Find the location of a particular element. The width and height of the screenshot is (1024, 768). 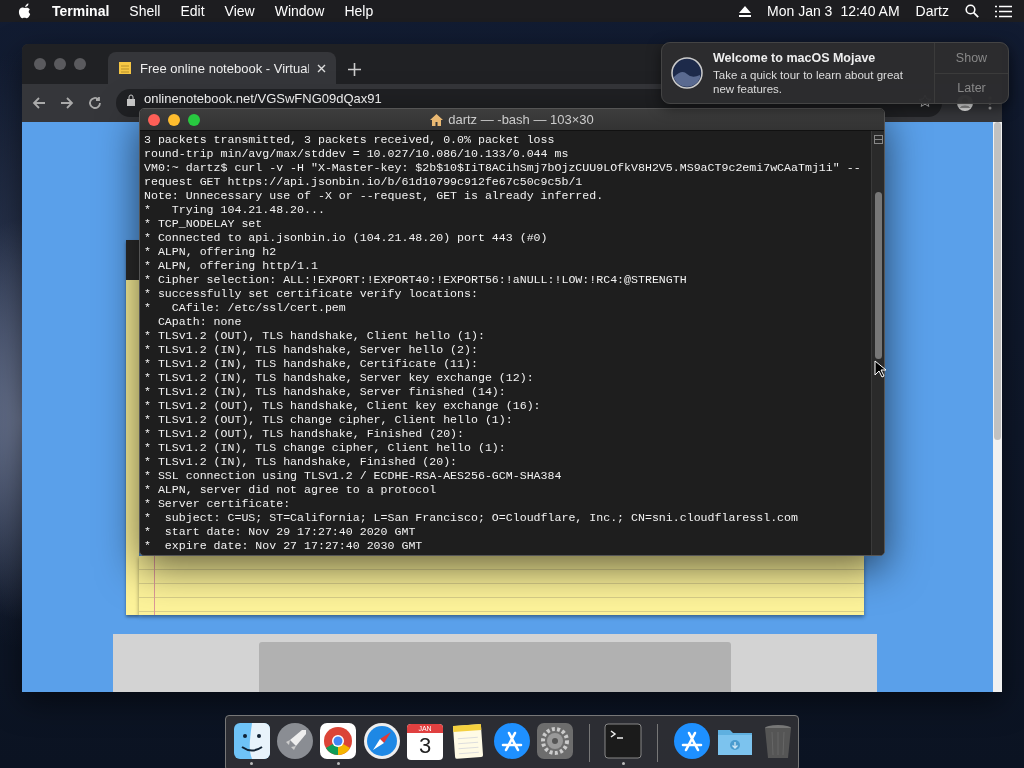

terminal-line: * start date: Nov 29 17:27:40 2020 GMT is located at coordinates (280, 532).